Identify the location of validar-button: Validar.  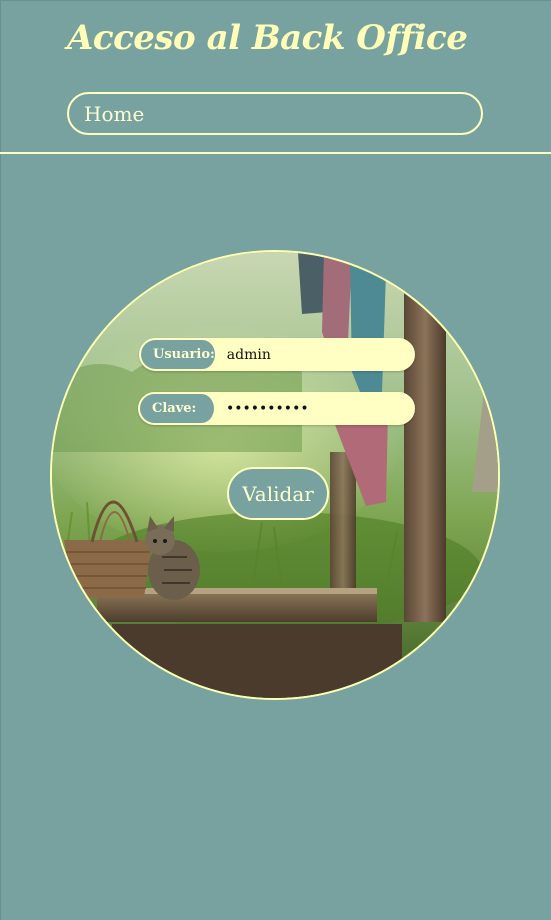
(278, 493).